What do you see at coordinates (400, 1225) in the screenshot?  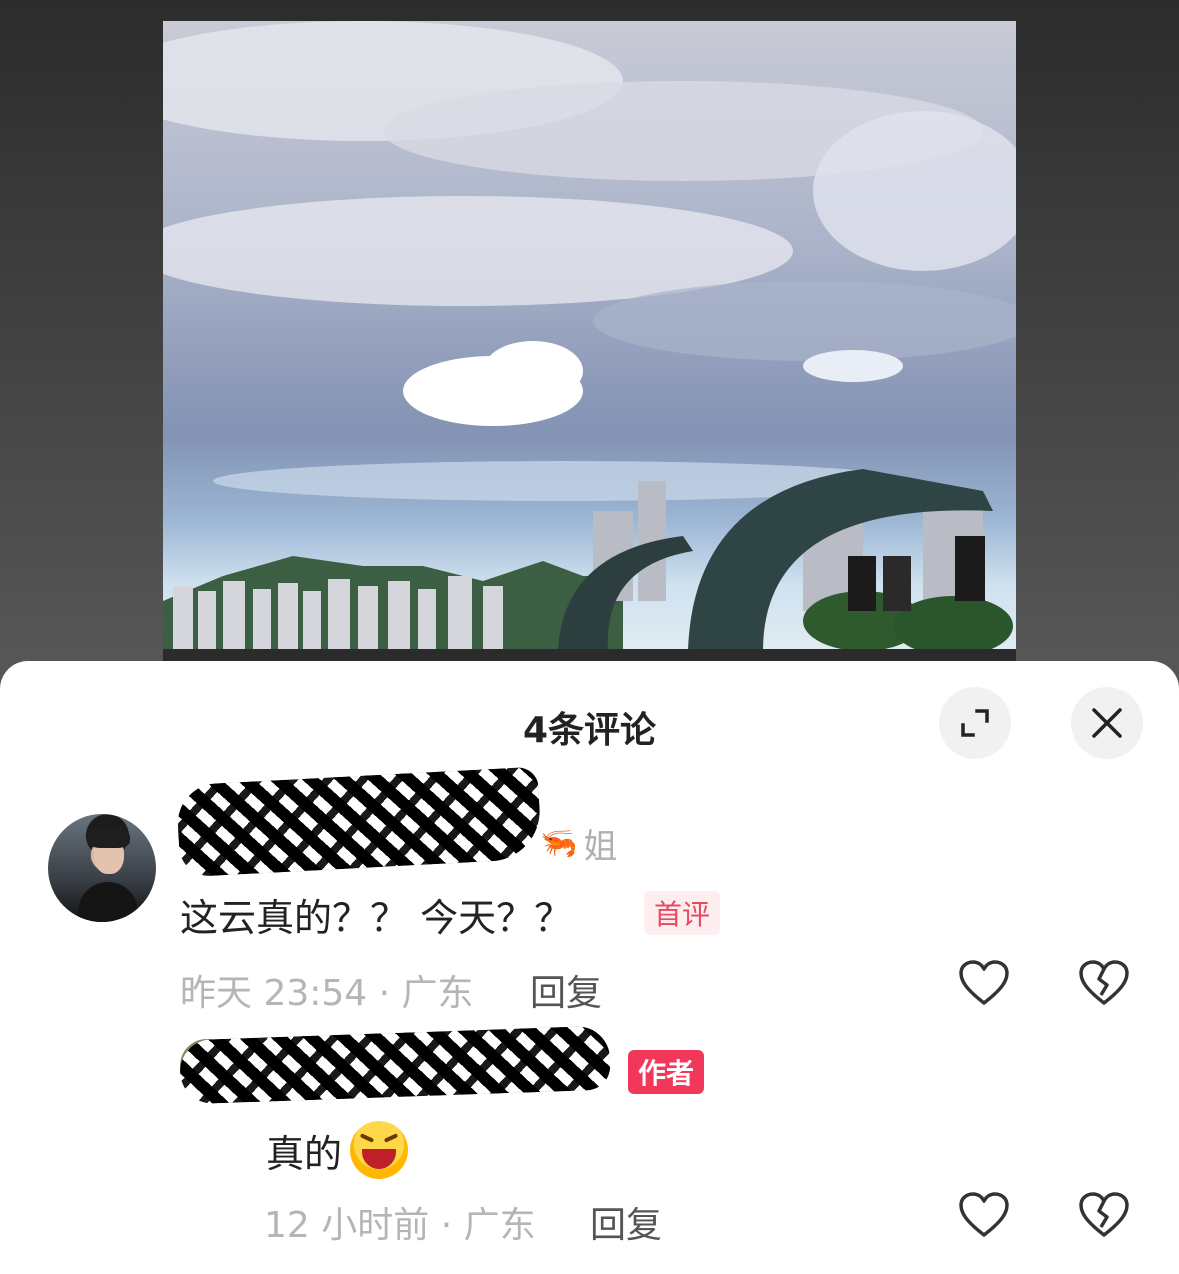 I see `reply-meta: 12 小时前 · 广东` at bounding box center [400, 1225].